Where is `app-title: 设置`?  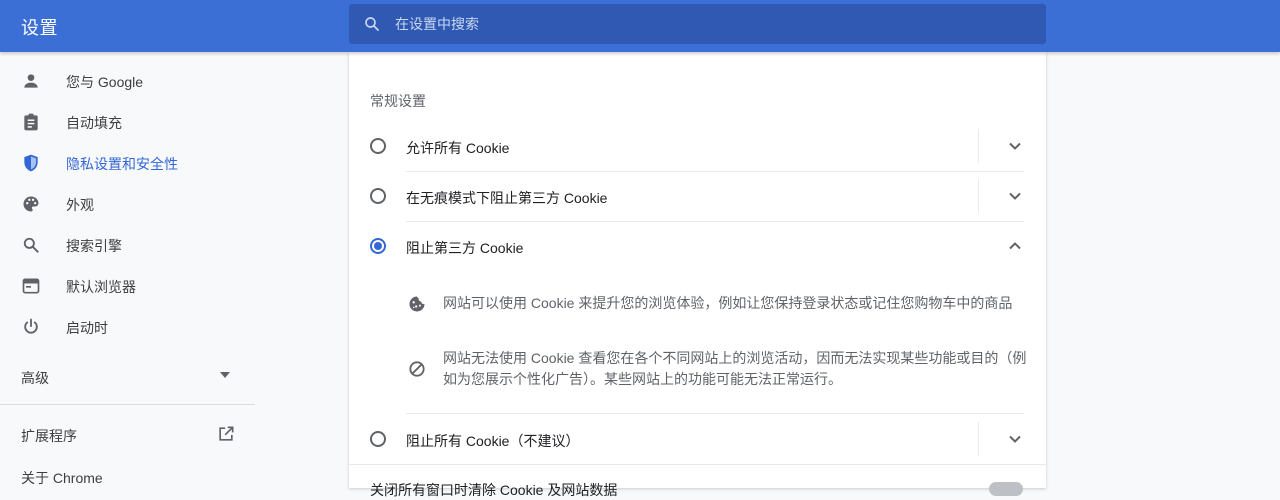 app-title: 设置 is located at coordinates (39, 28).